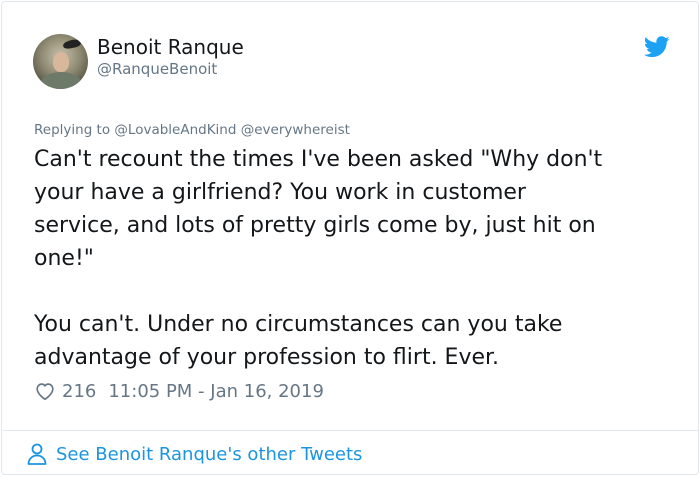 The height and width of the screenshot is (477, 700). What do you see at coordinates (72, 44) in the screenshot?
I see `avatar-bird-detail` at bounding box center [72, 44].